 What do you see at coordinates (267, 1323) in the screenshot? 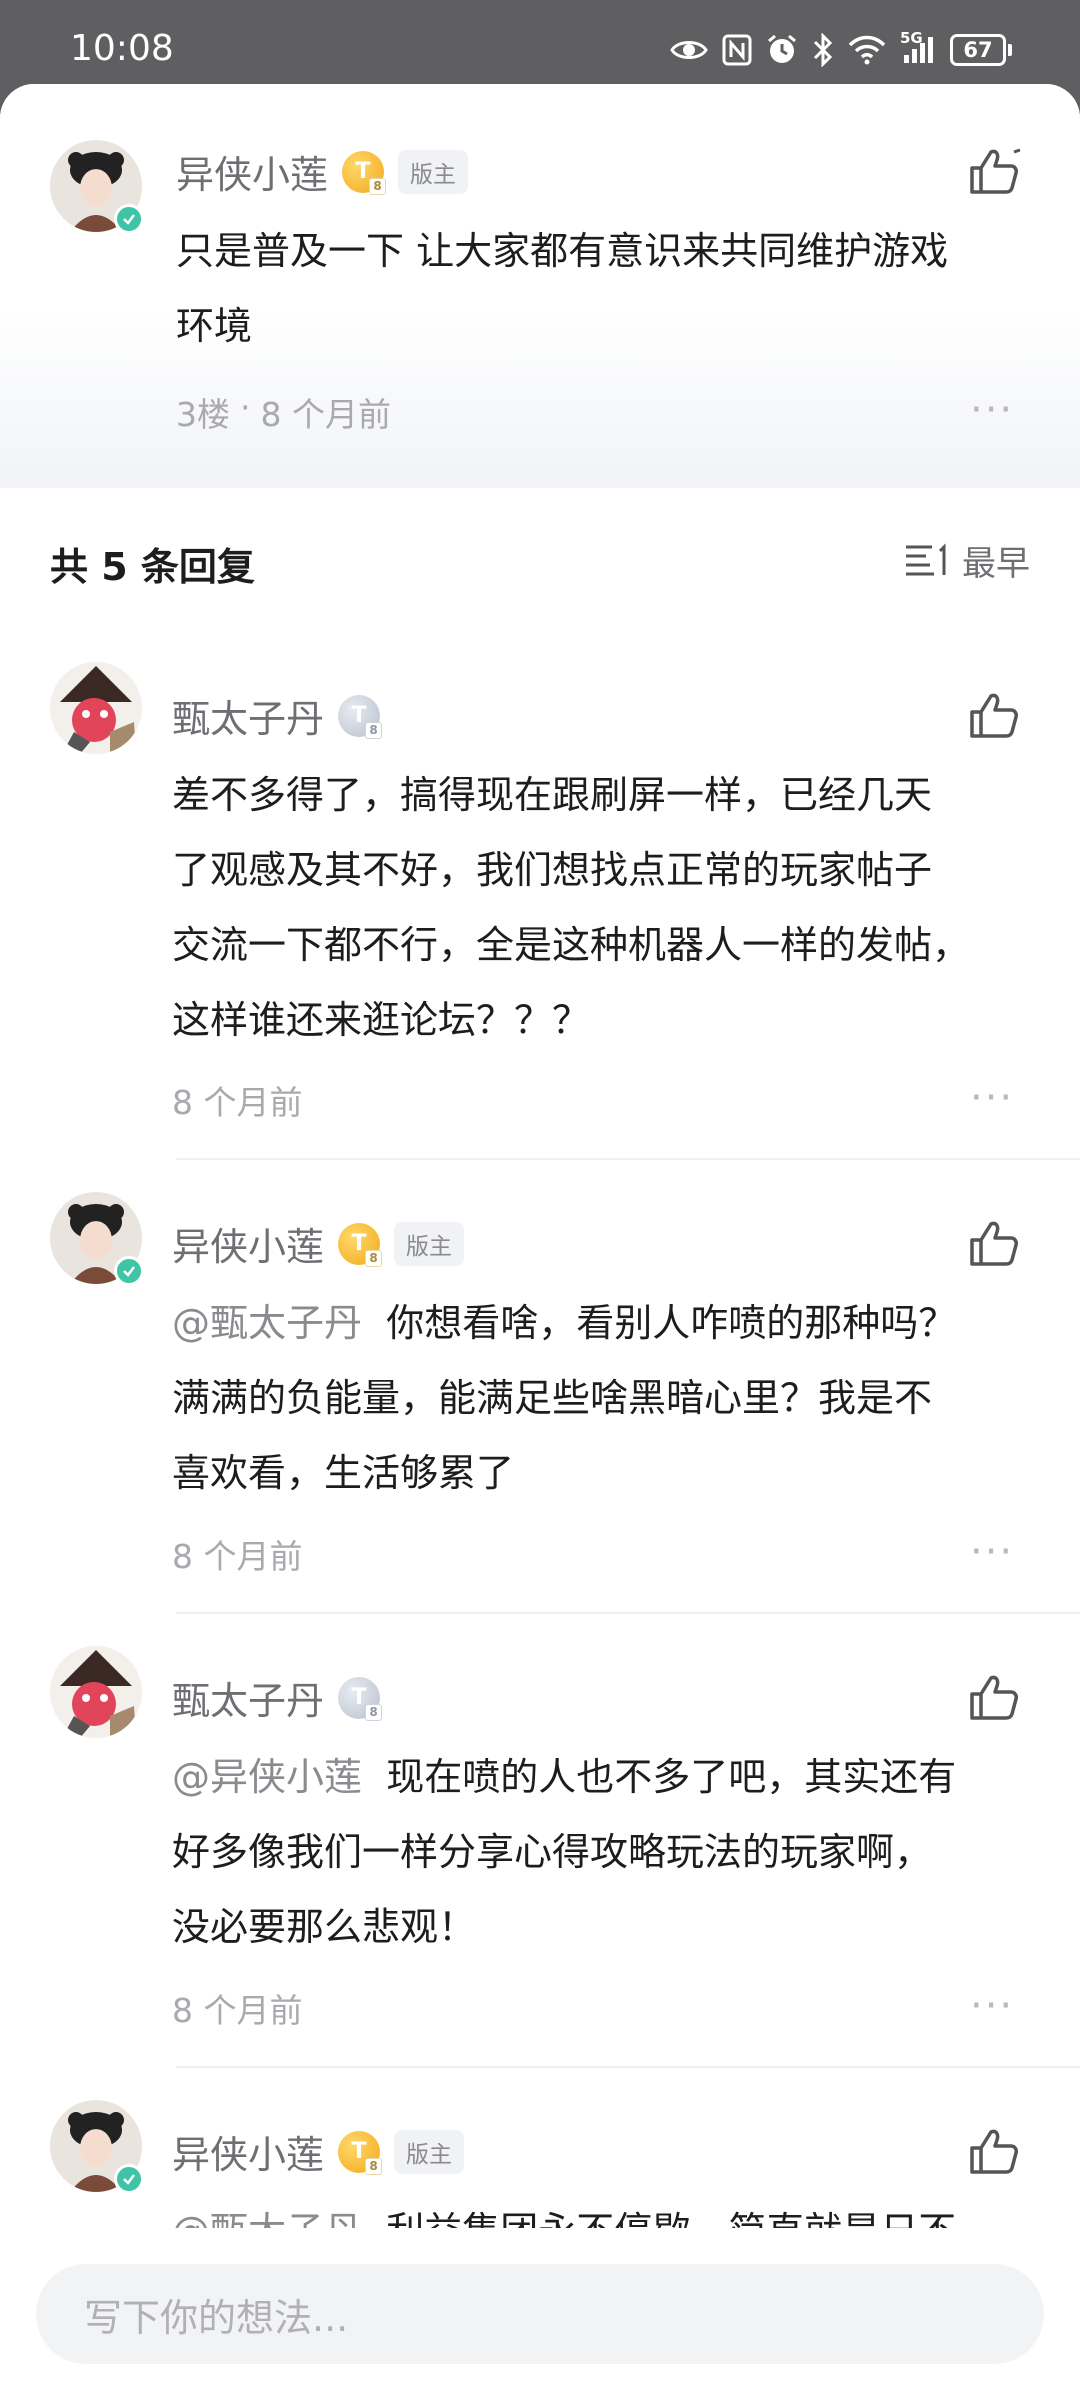
I see `mention-link: @甄太子丹` at bounding box center [267, 1323].